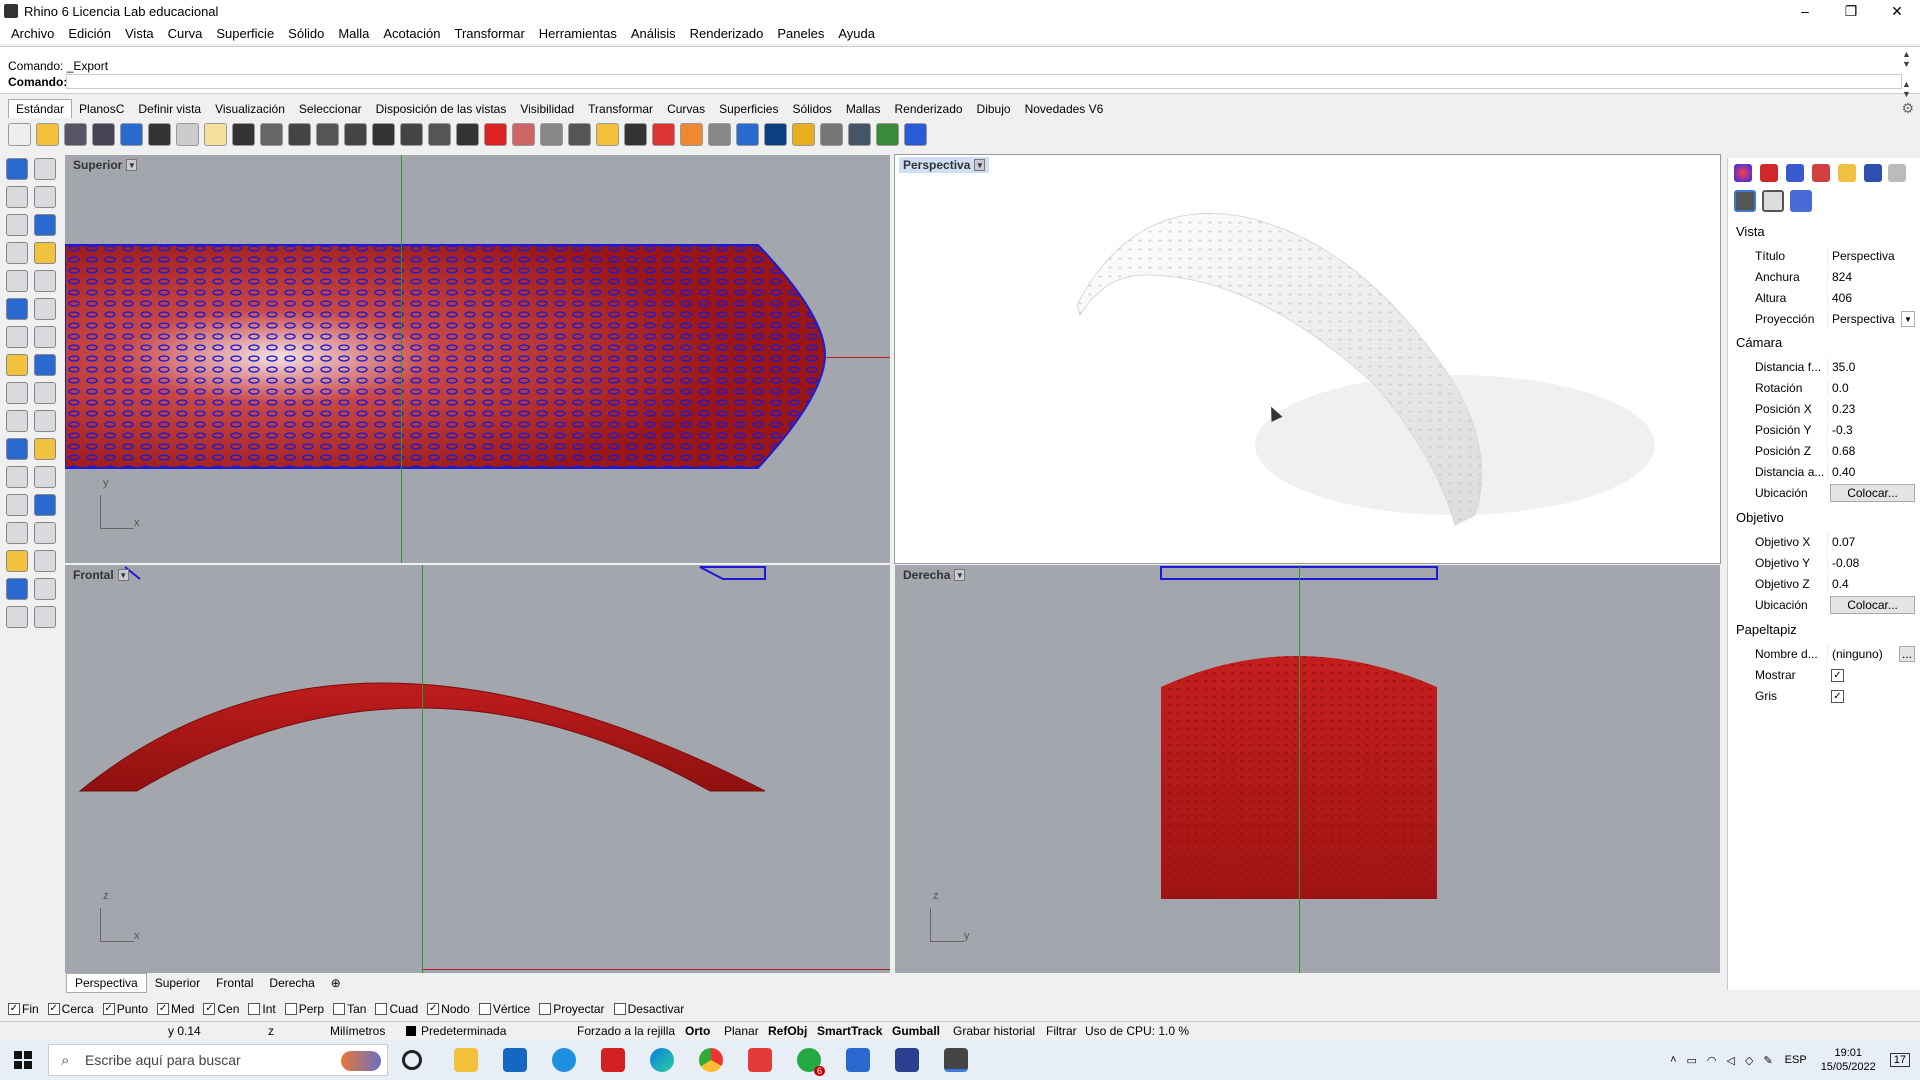 This screenshot has width=1920, height=1080. I want to click on polyline-icon, so click(17, 197).